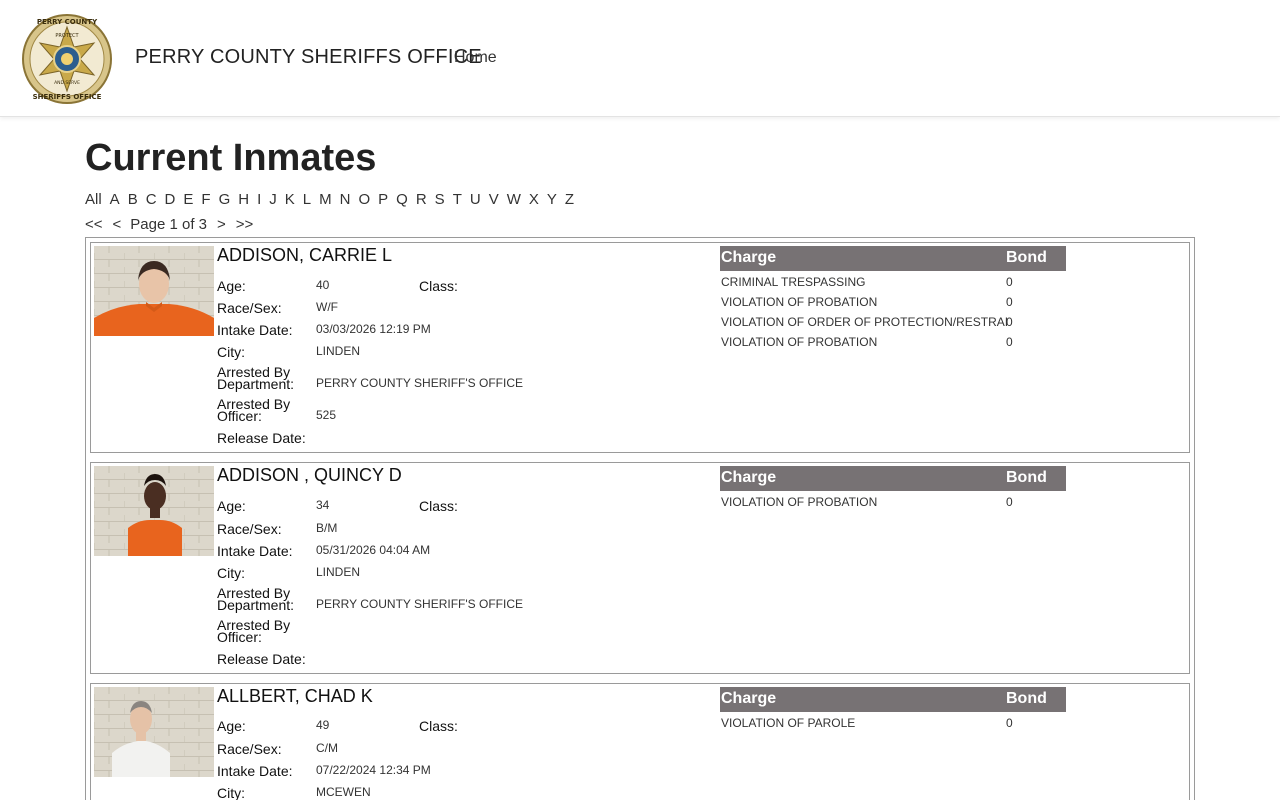 This screenshot has width=1280, height=800. Describe the element at coordinates (421, 202) in the screenshot. I see `alpha-filter-r: R` at that location.